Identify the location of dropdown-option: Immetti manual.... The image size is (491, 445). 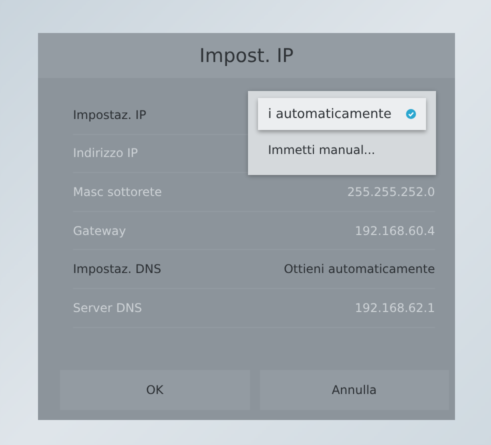
(342, 150).